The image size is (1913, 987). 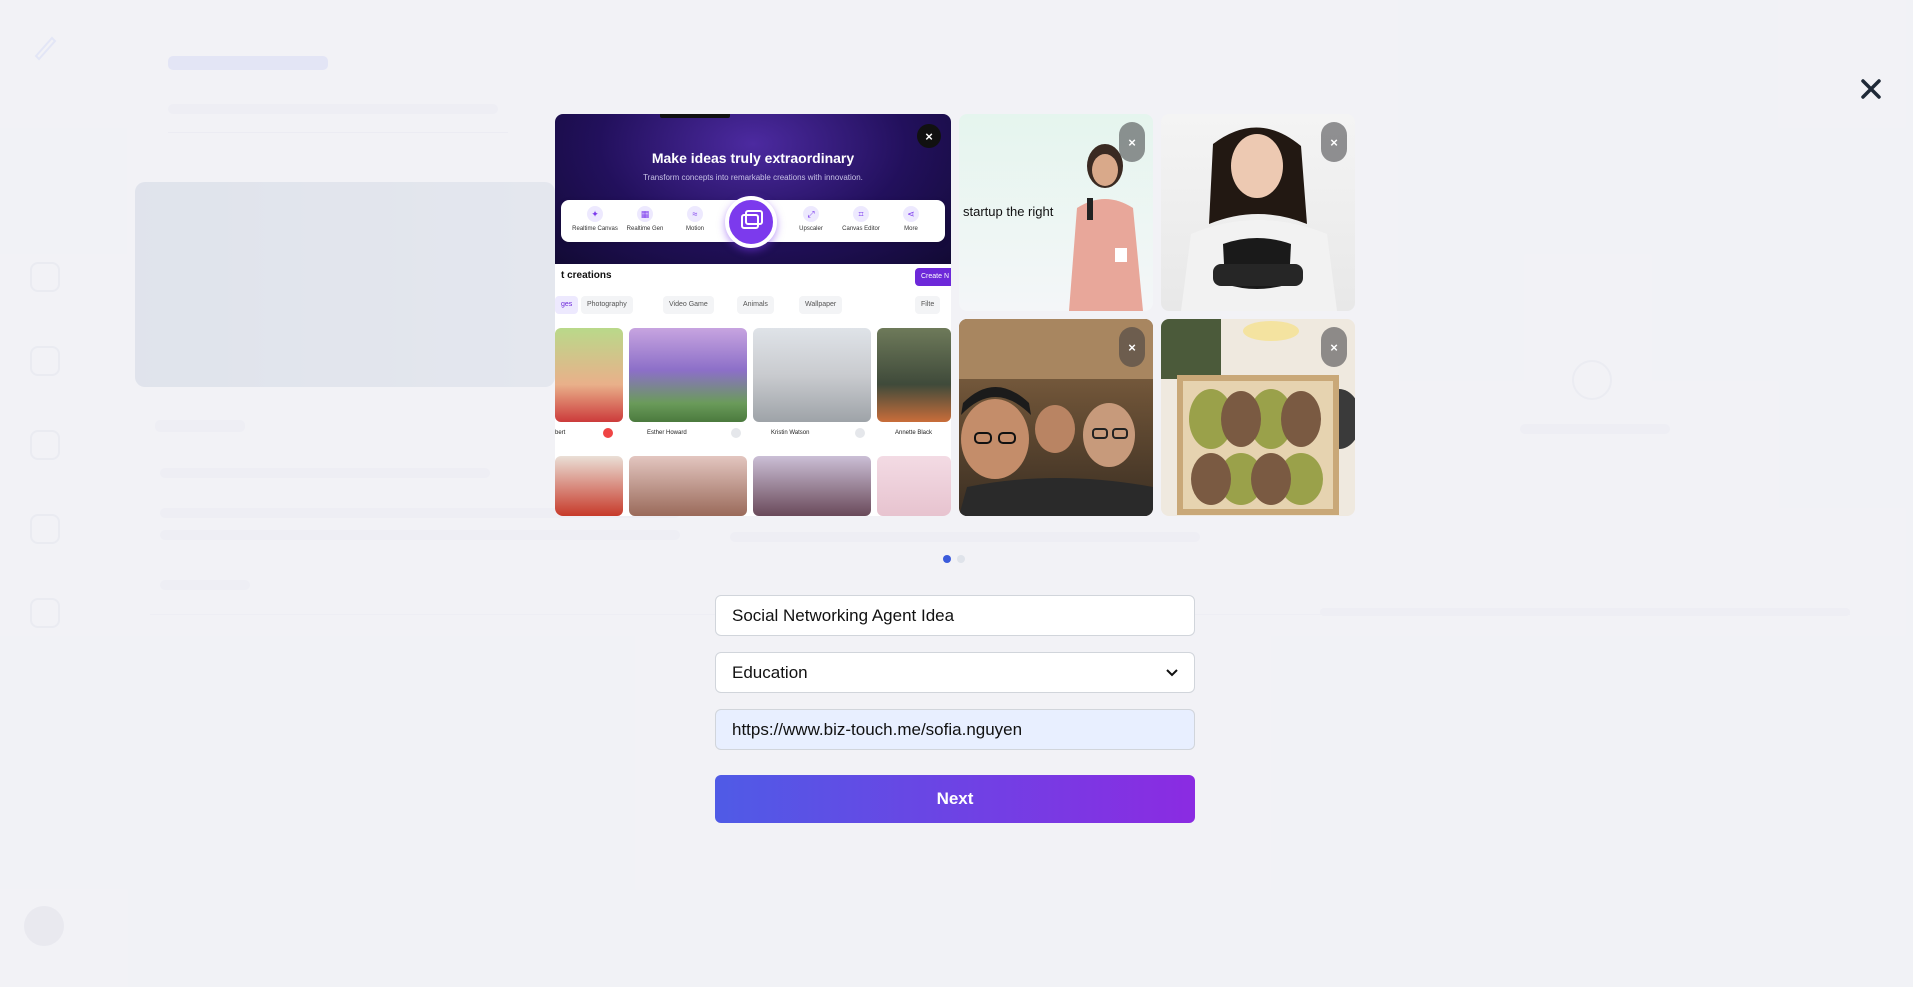 I want to click on agent-name-input: Social Networking Agent Idea, so click(x=955, y=615).